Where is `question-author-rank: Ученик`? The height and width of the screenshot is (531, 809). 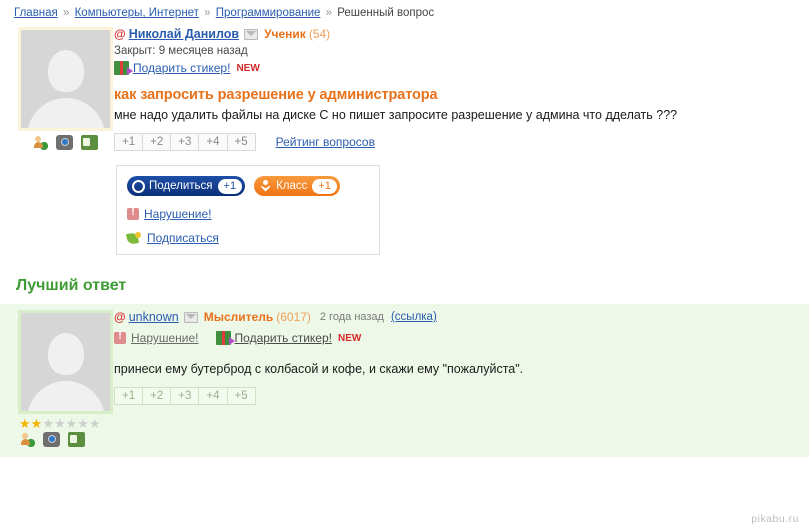 question-author-rank: Ученик is located at coordinates (285, 34).